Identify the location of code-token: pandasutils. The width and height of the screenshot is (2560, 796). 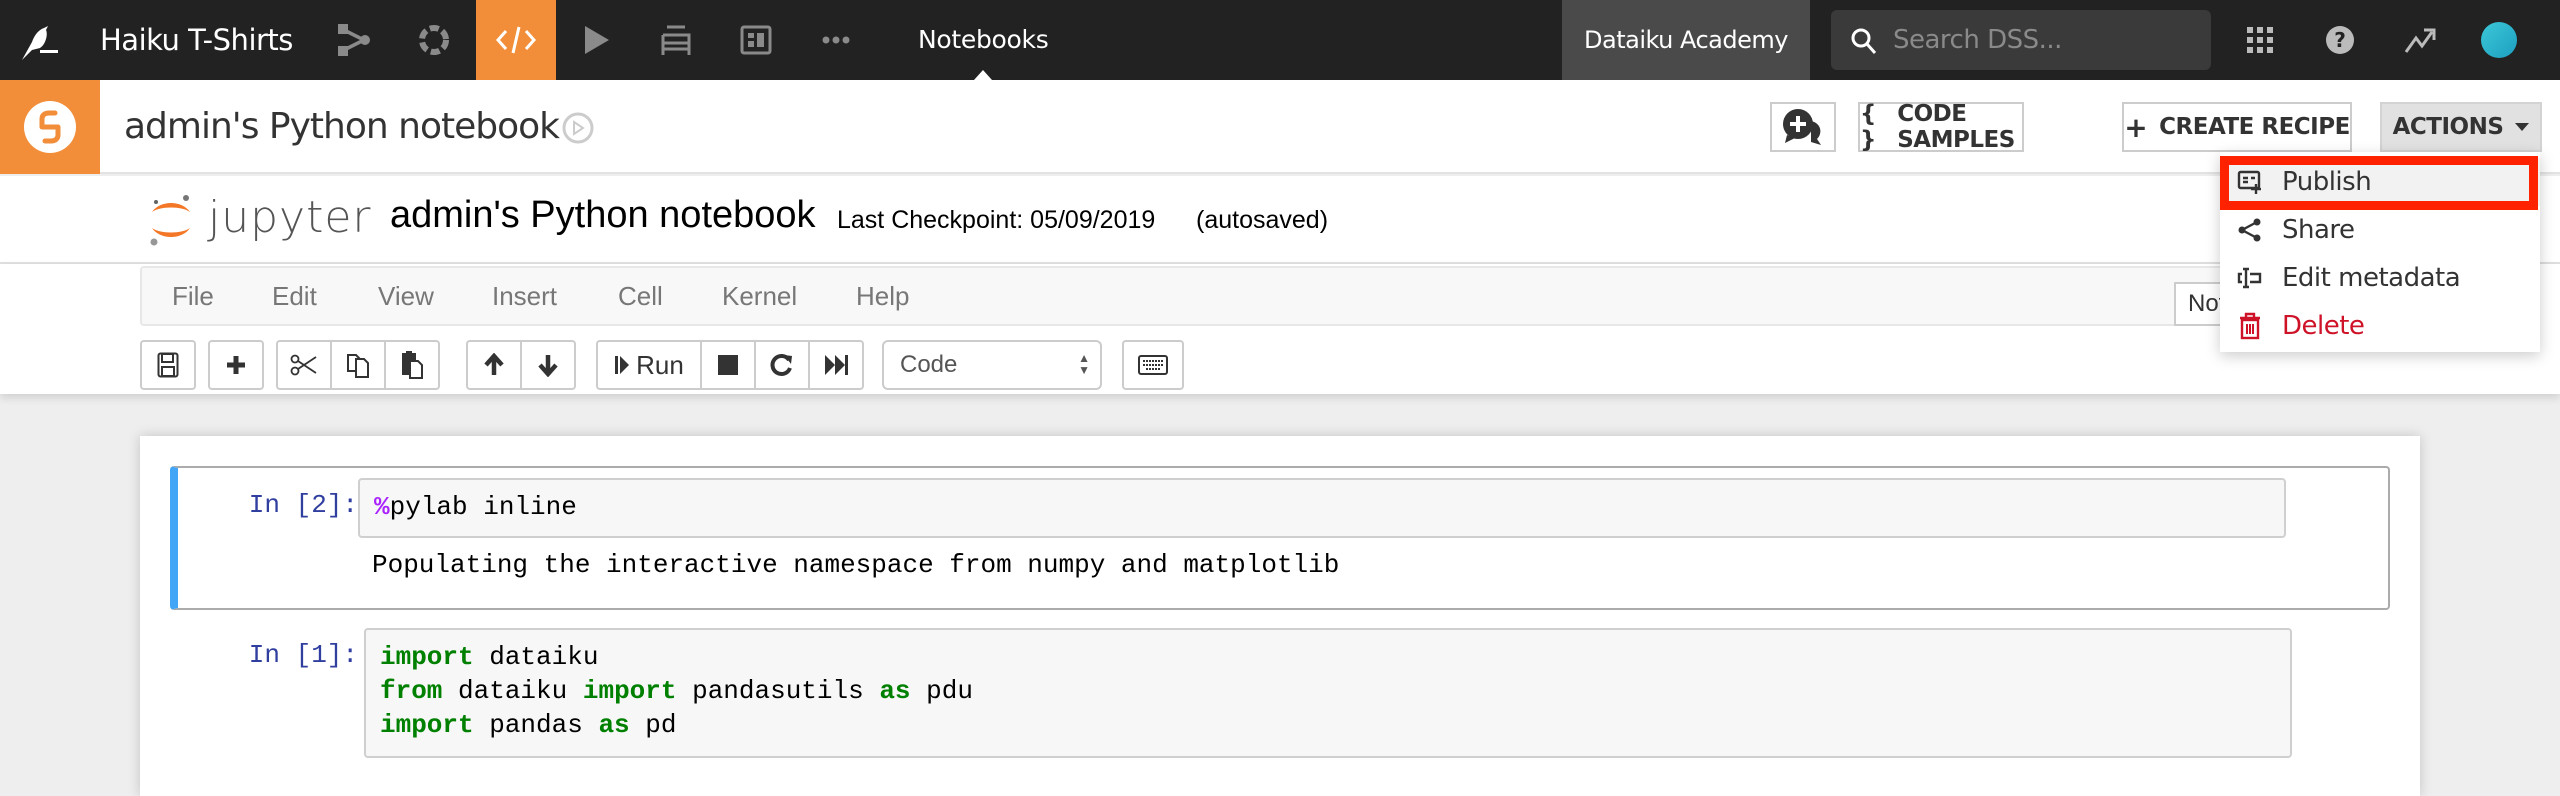
(778, 691).